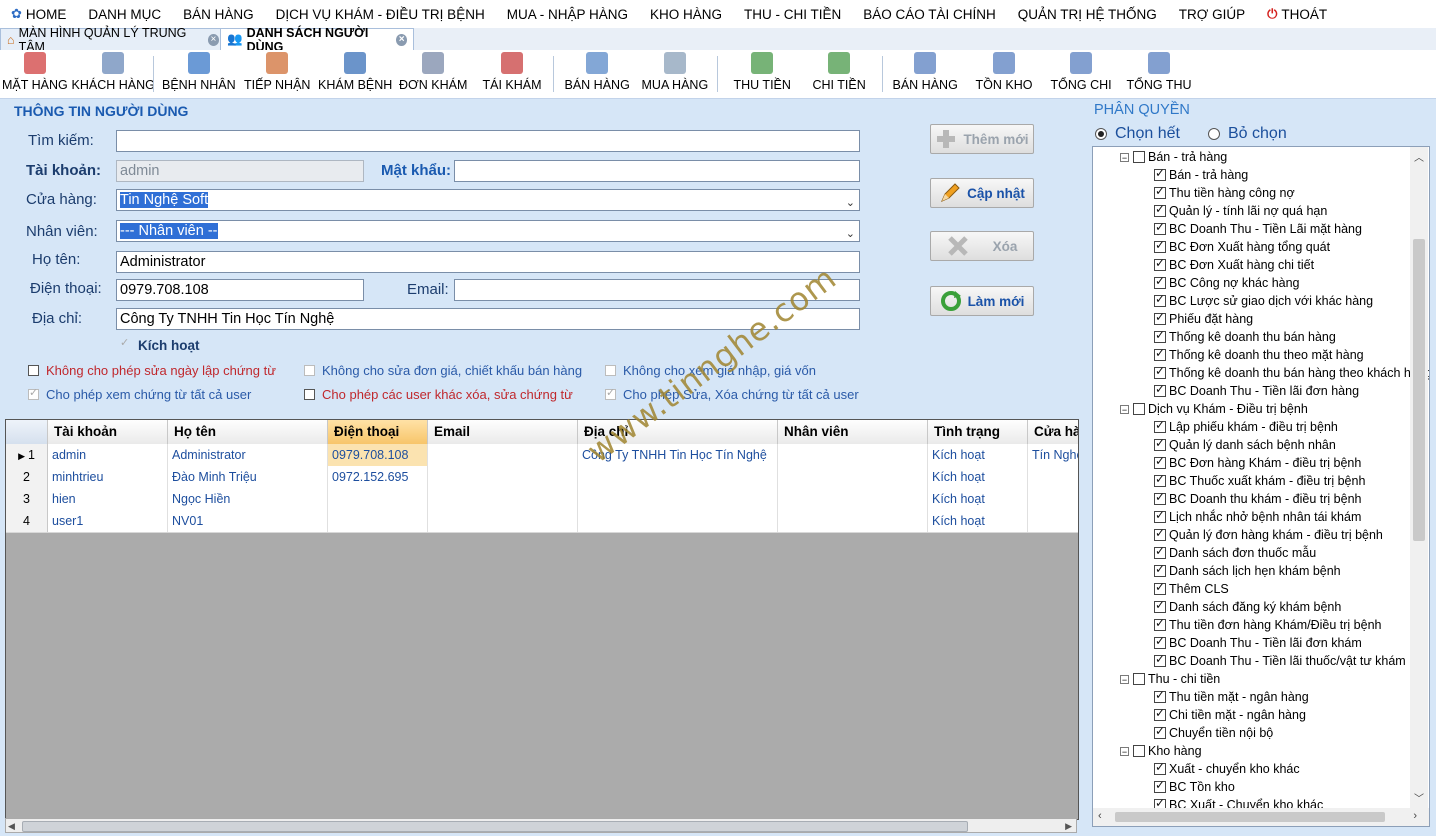 Image resolution: width=1436 pixels, height=836 pixels. Describe the element at coordinates (686, 14) in the screenshot. I see `menu-item-5: KHO HÀNG` at that location.